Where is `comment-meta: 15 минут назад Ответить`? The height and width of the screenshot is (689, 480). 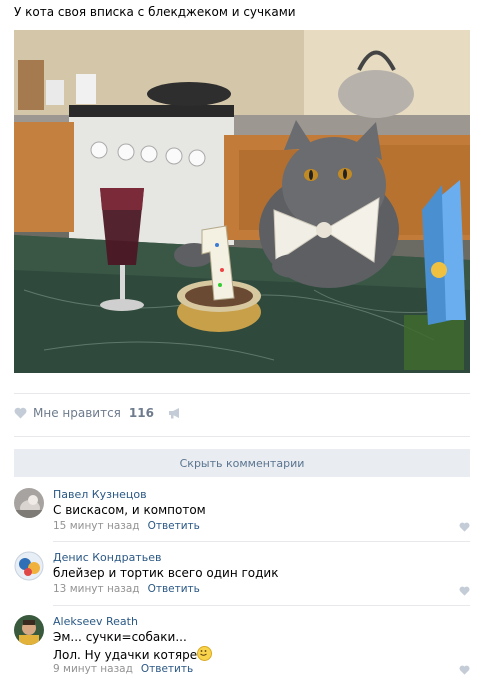
comment-meta: 15 минут назад Ответить is located at coordinates (126, 526).